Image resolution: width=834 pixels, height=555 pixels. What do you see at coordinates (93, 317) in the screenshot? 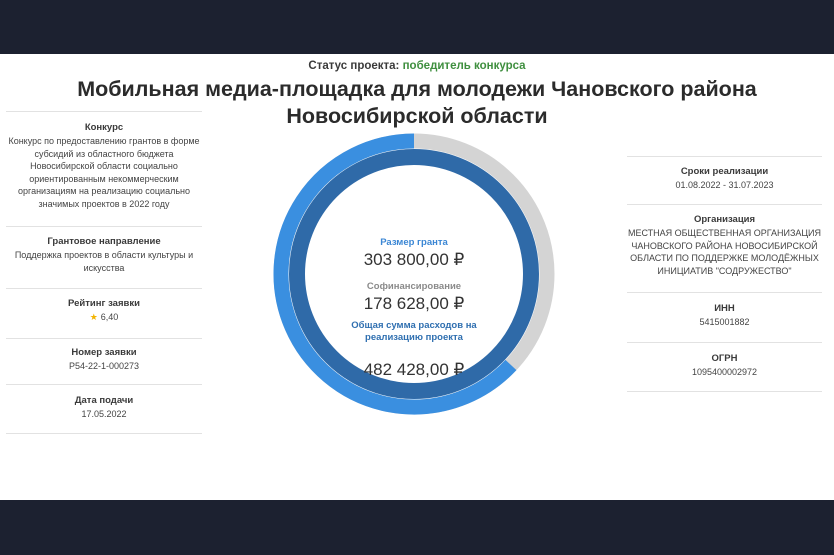
I see `star-icon: ★` at bounding box center [93, 317].